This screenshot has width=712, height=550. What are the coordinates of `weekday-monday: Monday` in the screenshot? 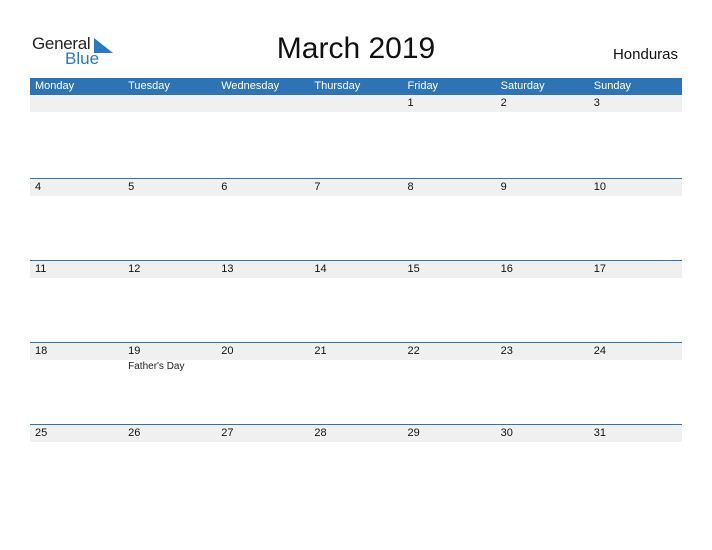 It's located at (55, 86).